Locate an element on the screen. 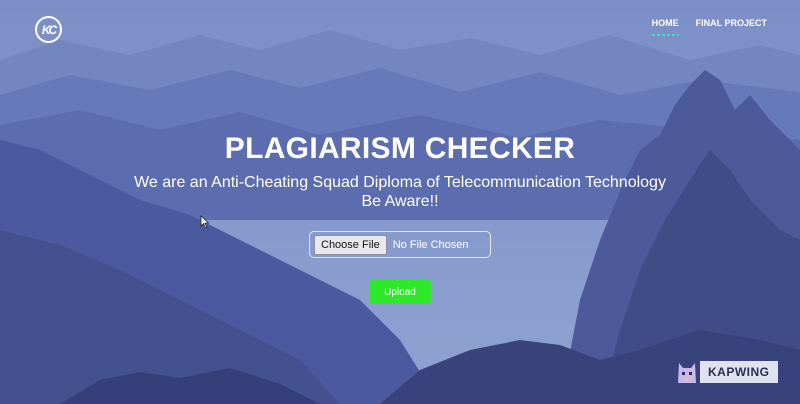 The image size is (800, 404). nav-home-link: HOME is located at coordinates (665, 27).